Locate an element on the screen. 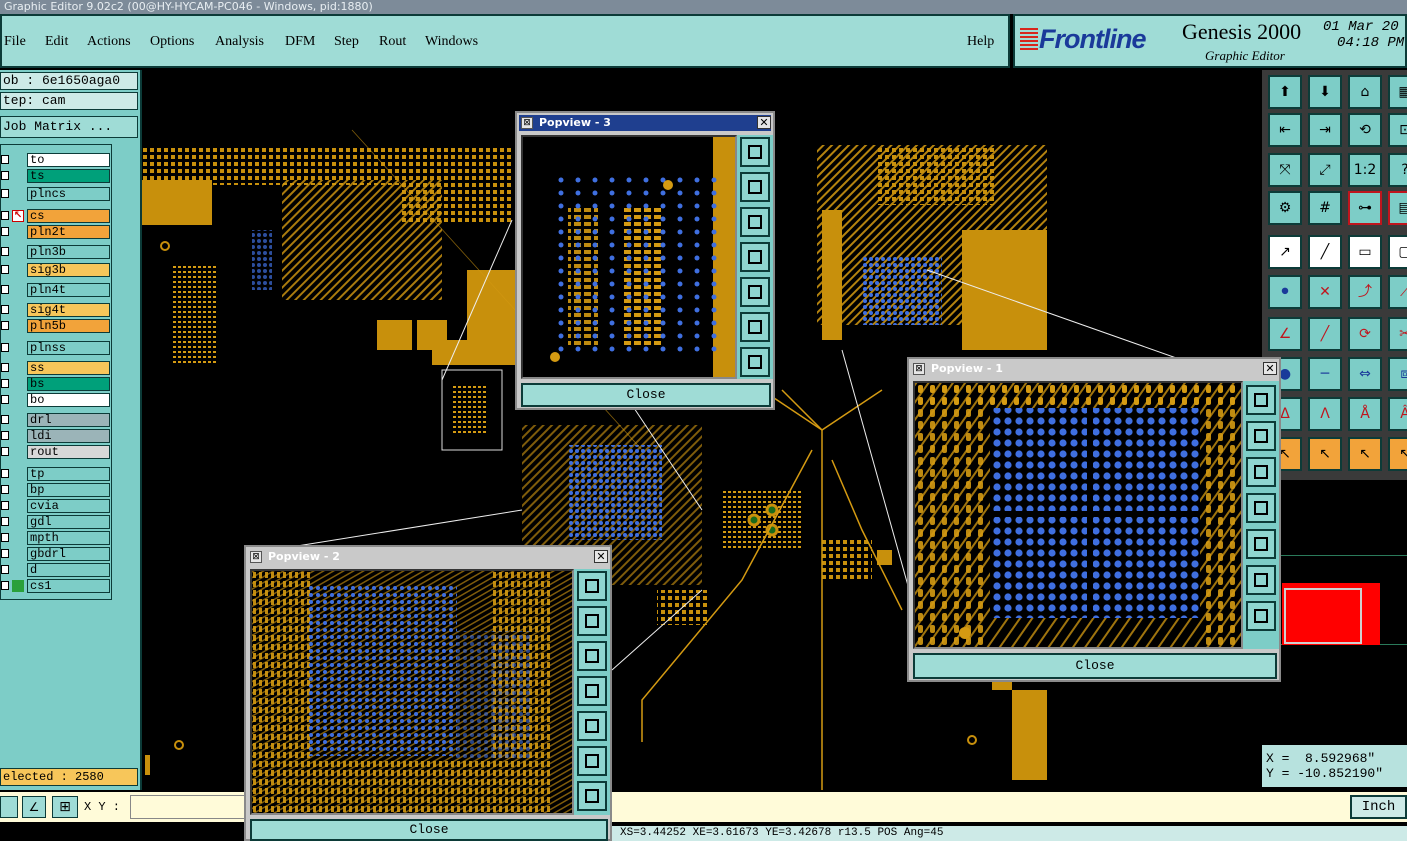 This screenshot has height=841, width=1407. layer-row-sig4t: sig4t is located at coordinates (57, 310).